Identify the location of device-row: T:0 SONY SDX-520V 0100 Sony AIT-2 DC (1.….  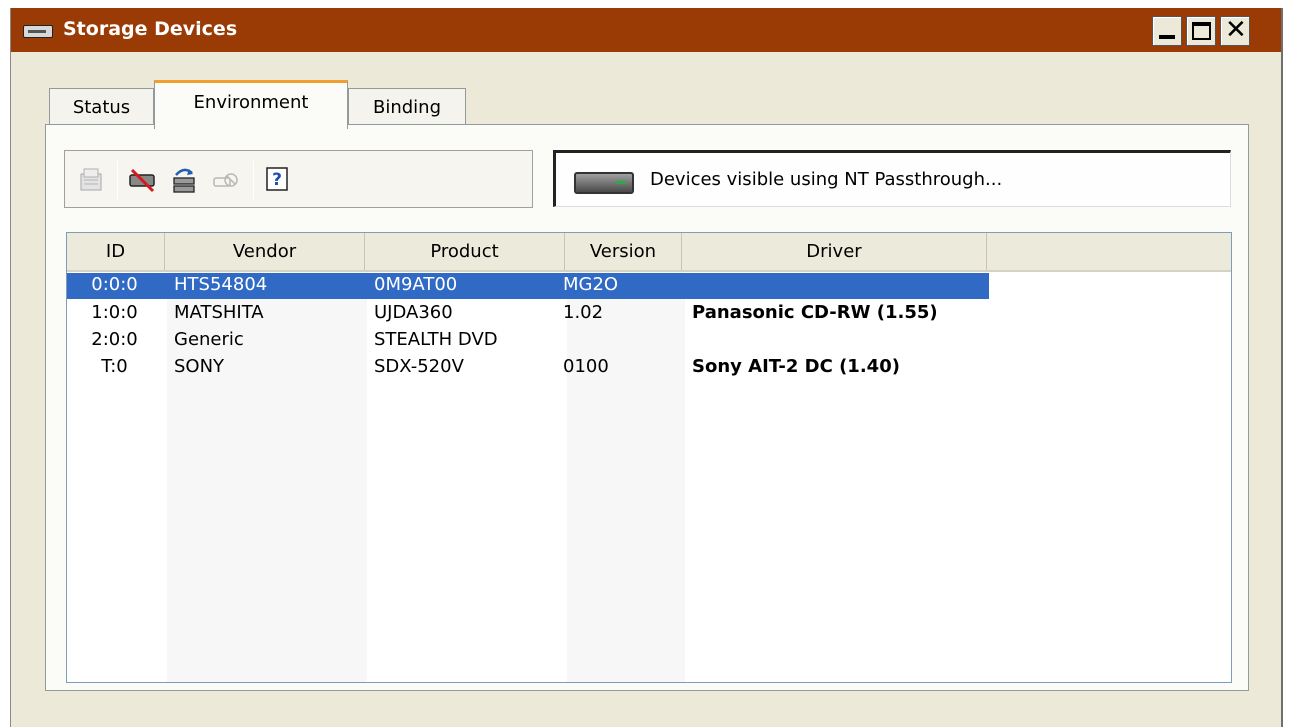
(528, 368).